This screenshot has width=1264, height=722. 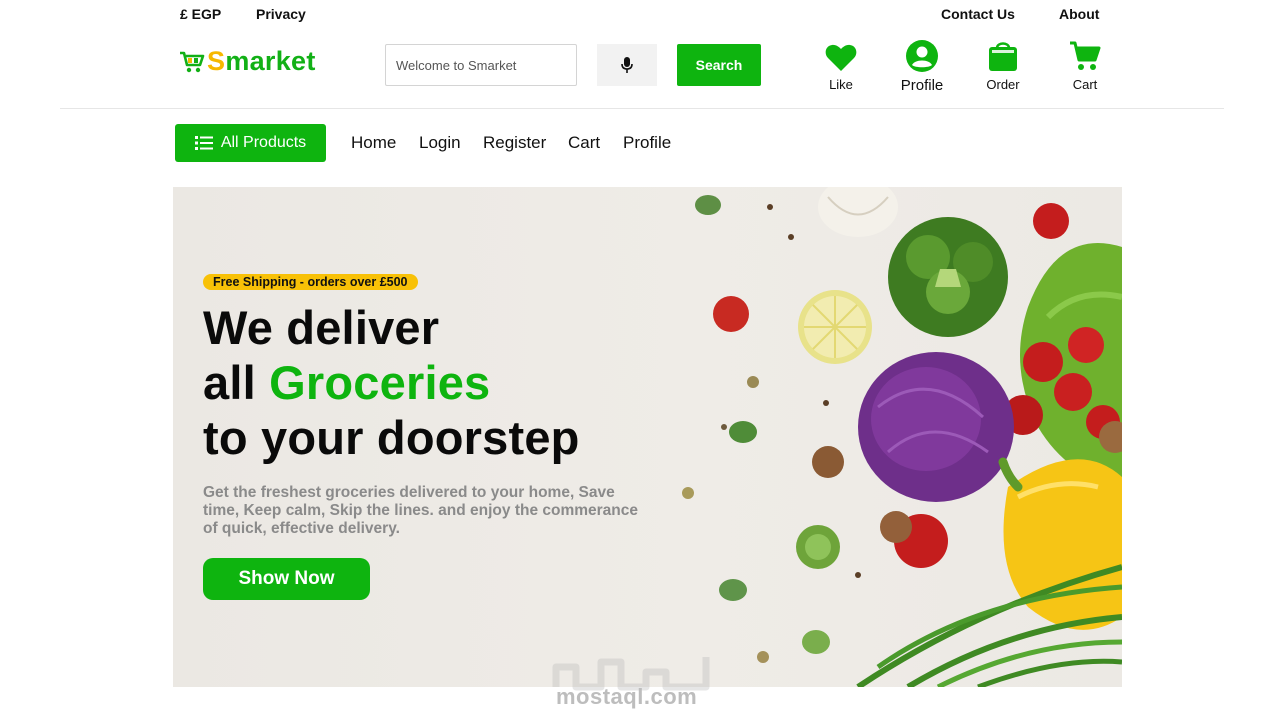 What do you see at coordinates (841, 84) in the screenshot?
I see `like-label: Like` at bounding box center [841, 84].